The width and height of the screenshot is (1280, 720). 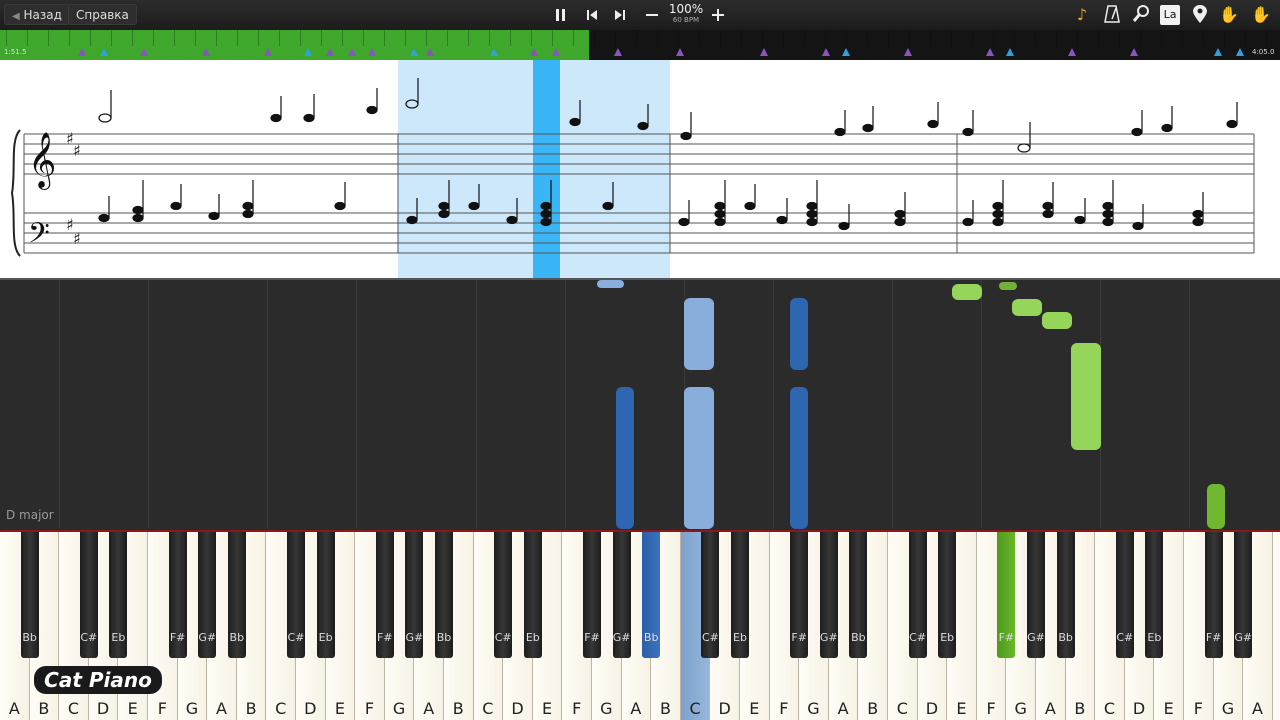 I want to click on white-key: B, so click(x=1276, y=626).